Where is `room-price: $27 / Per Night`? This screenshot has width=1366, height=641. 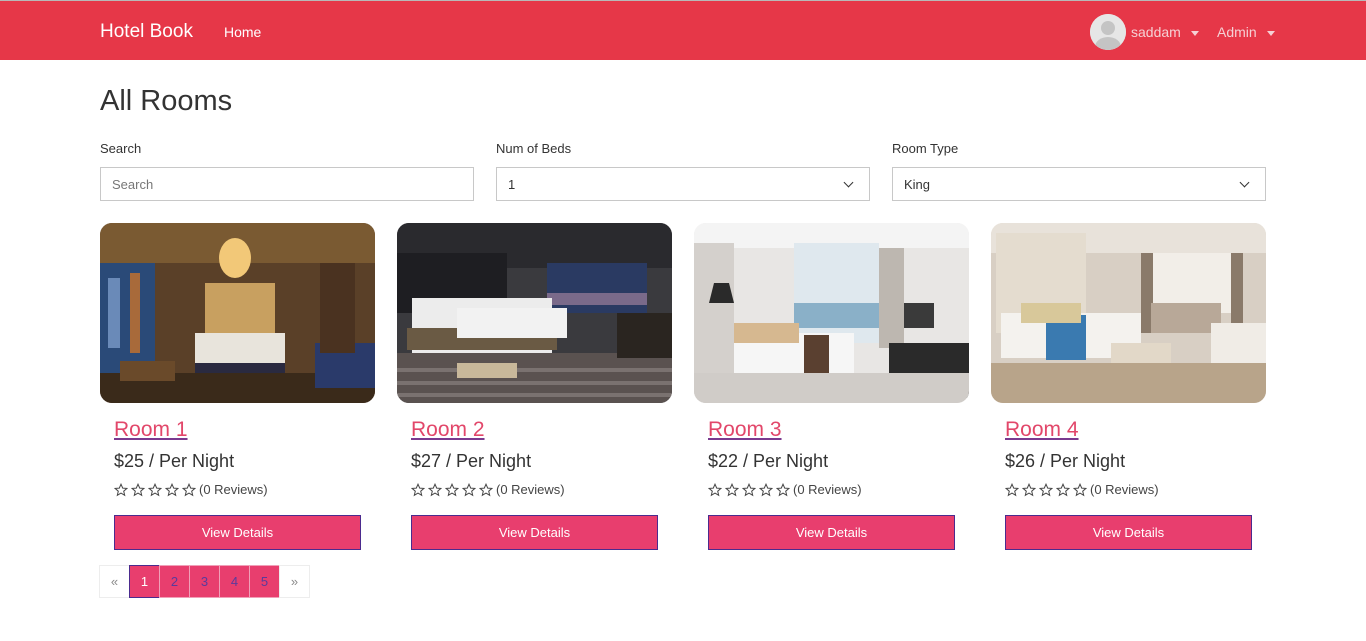 room-price: $27 / Per Night is located at coordinates (471, 461).